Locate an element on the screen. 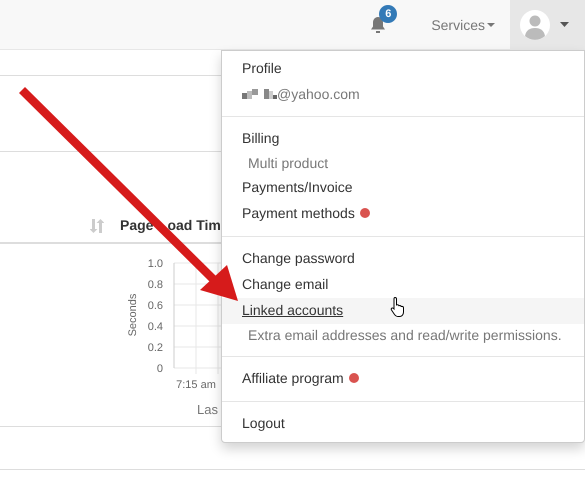 This screenshot has width=585, height=480. y-axis-label: Seconds is located at coordinates (133, 315).